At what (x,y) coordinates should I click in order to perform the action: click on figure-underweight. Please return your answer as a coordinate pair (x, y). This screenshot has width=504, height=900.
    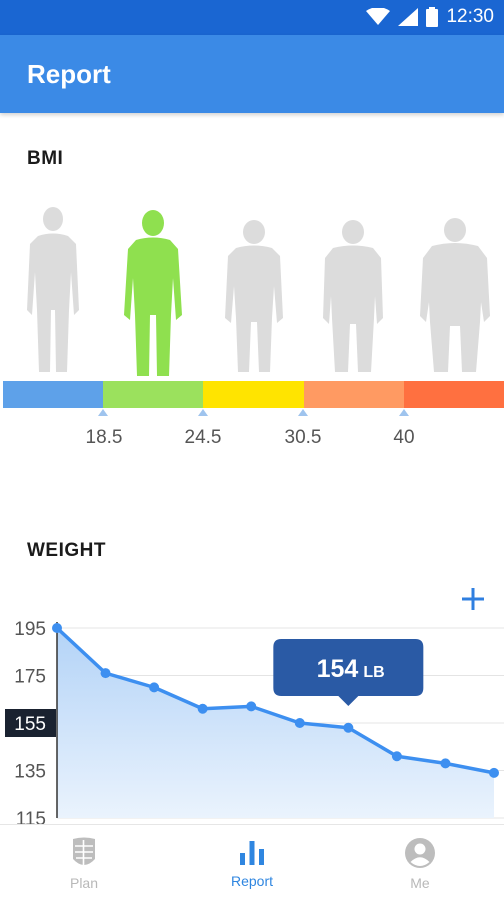
    Looking at the image, I should click on (53, 289).